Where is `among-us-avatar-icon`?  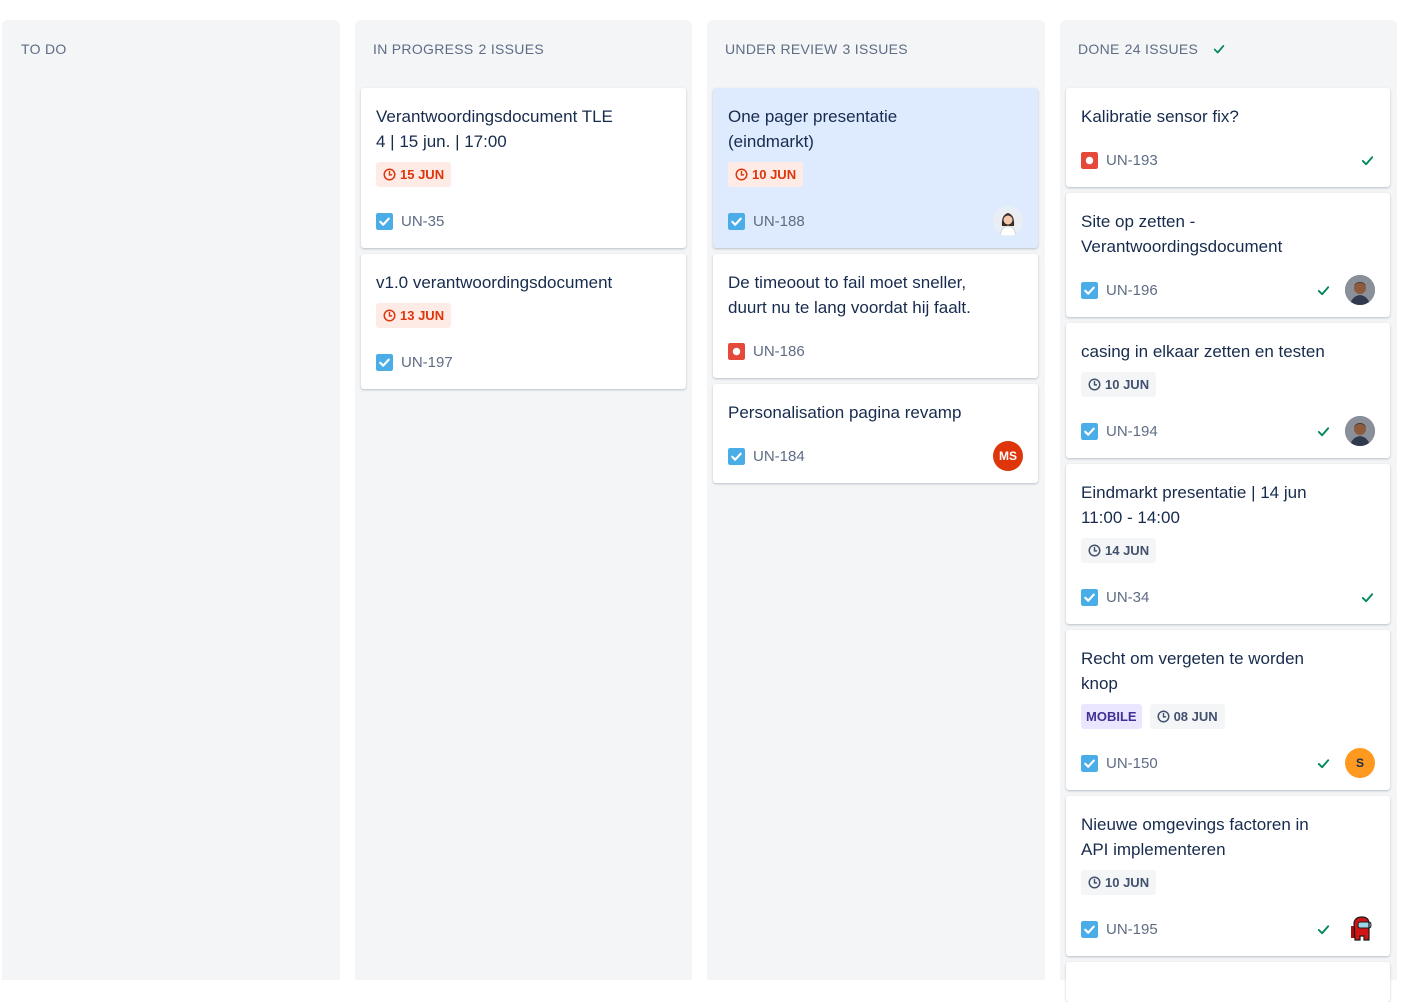 among-us-avatar-icon is located at coordinates (1361, 928).